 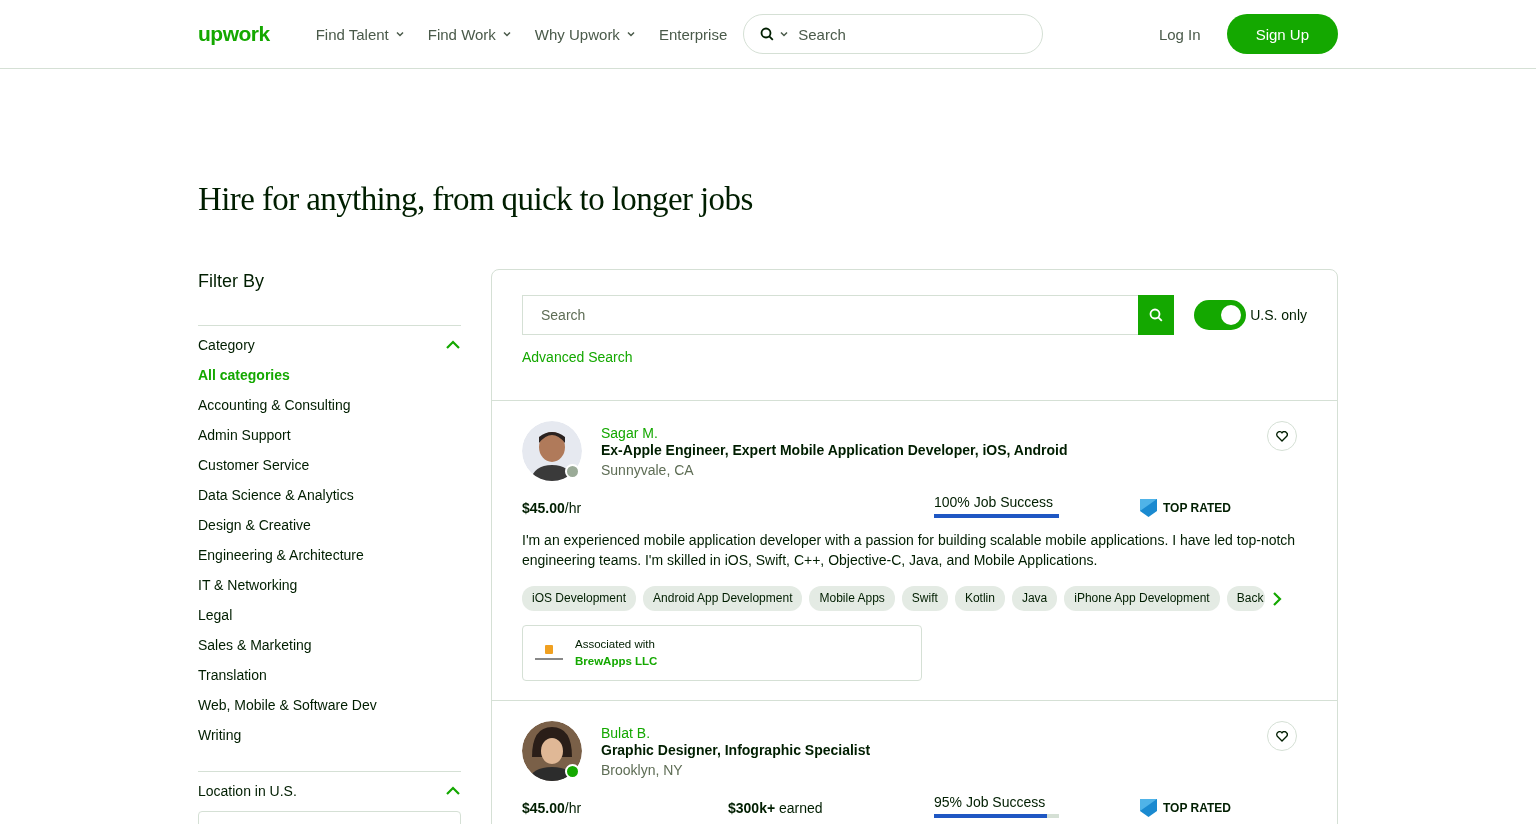 I want to click on association-label: Associated with, so click(x=615, y=644).